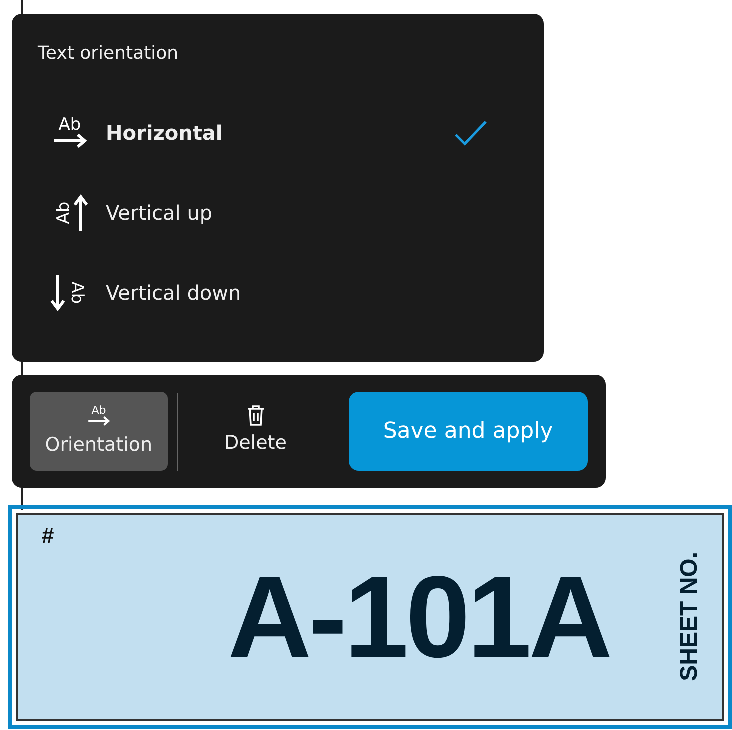  What do you see at coordinates (255, 431) in the screenshot?
I see `delete-button: Delete` at bounding box center [255, 431].